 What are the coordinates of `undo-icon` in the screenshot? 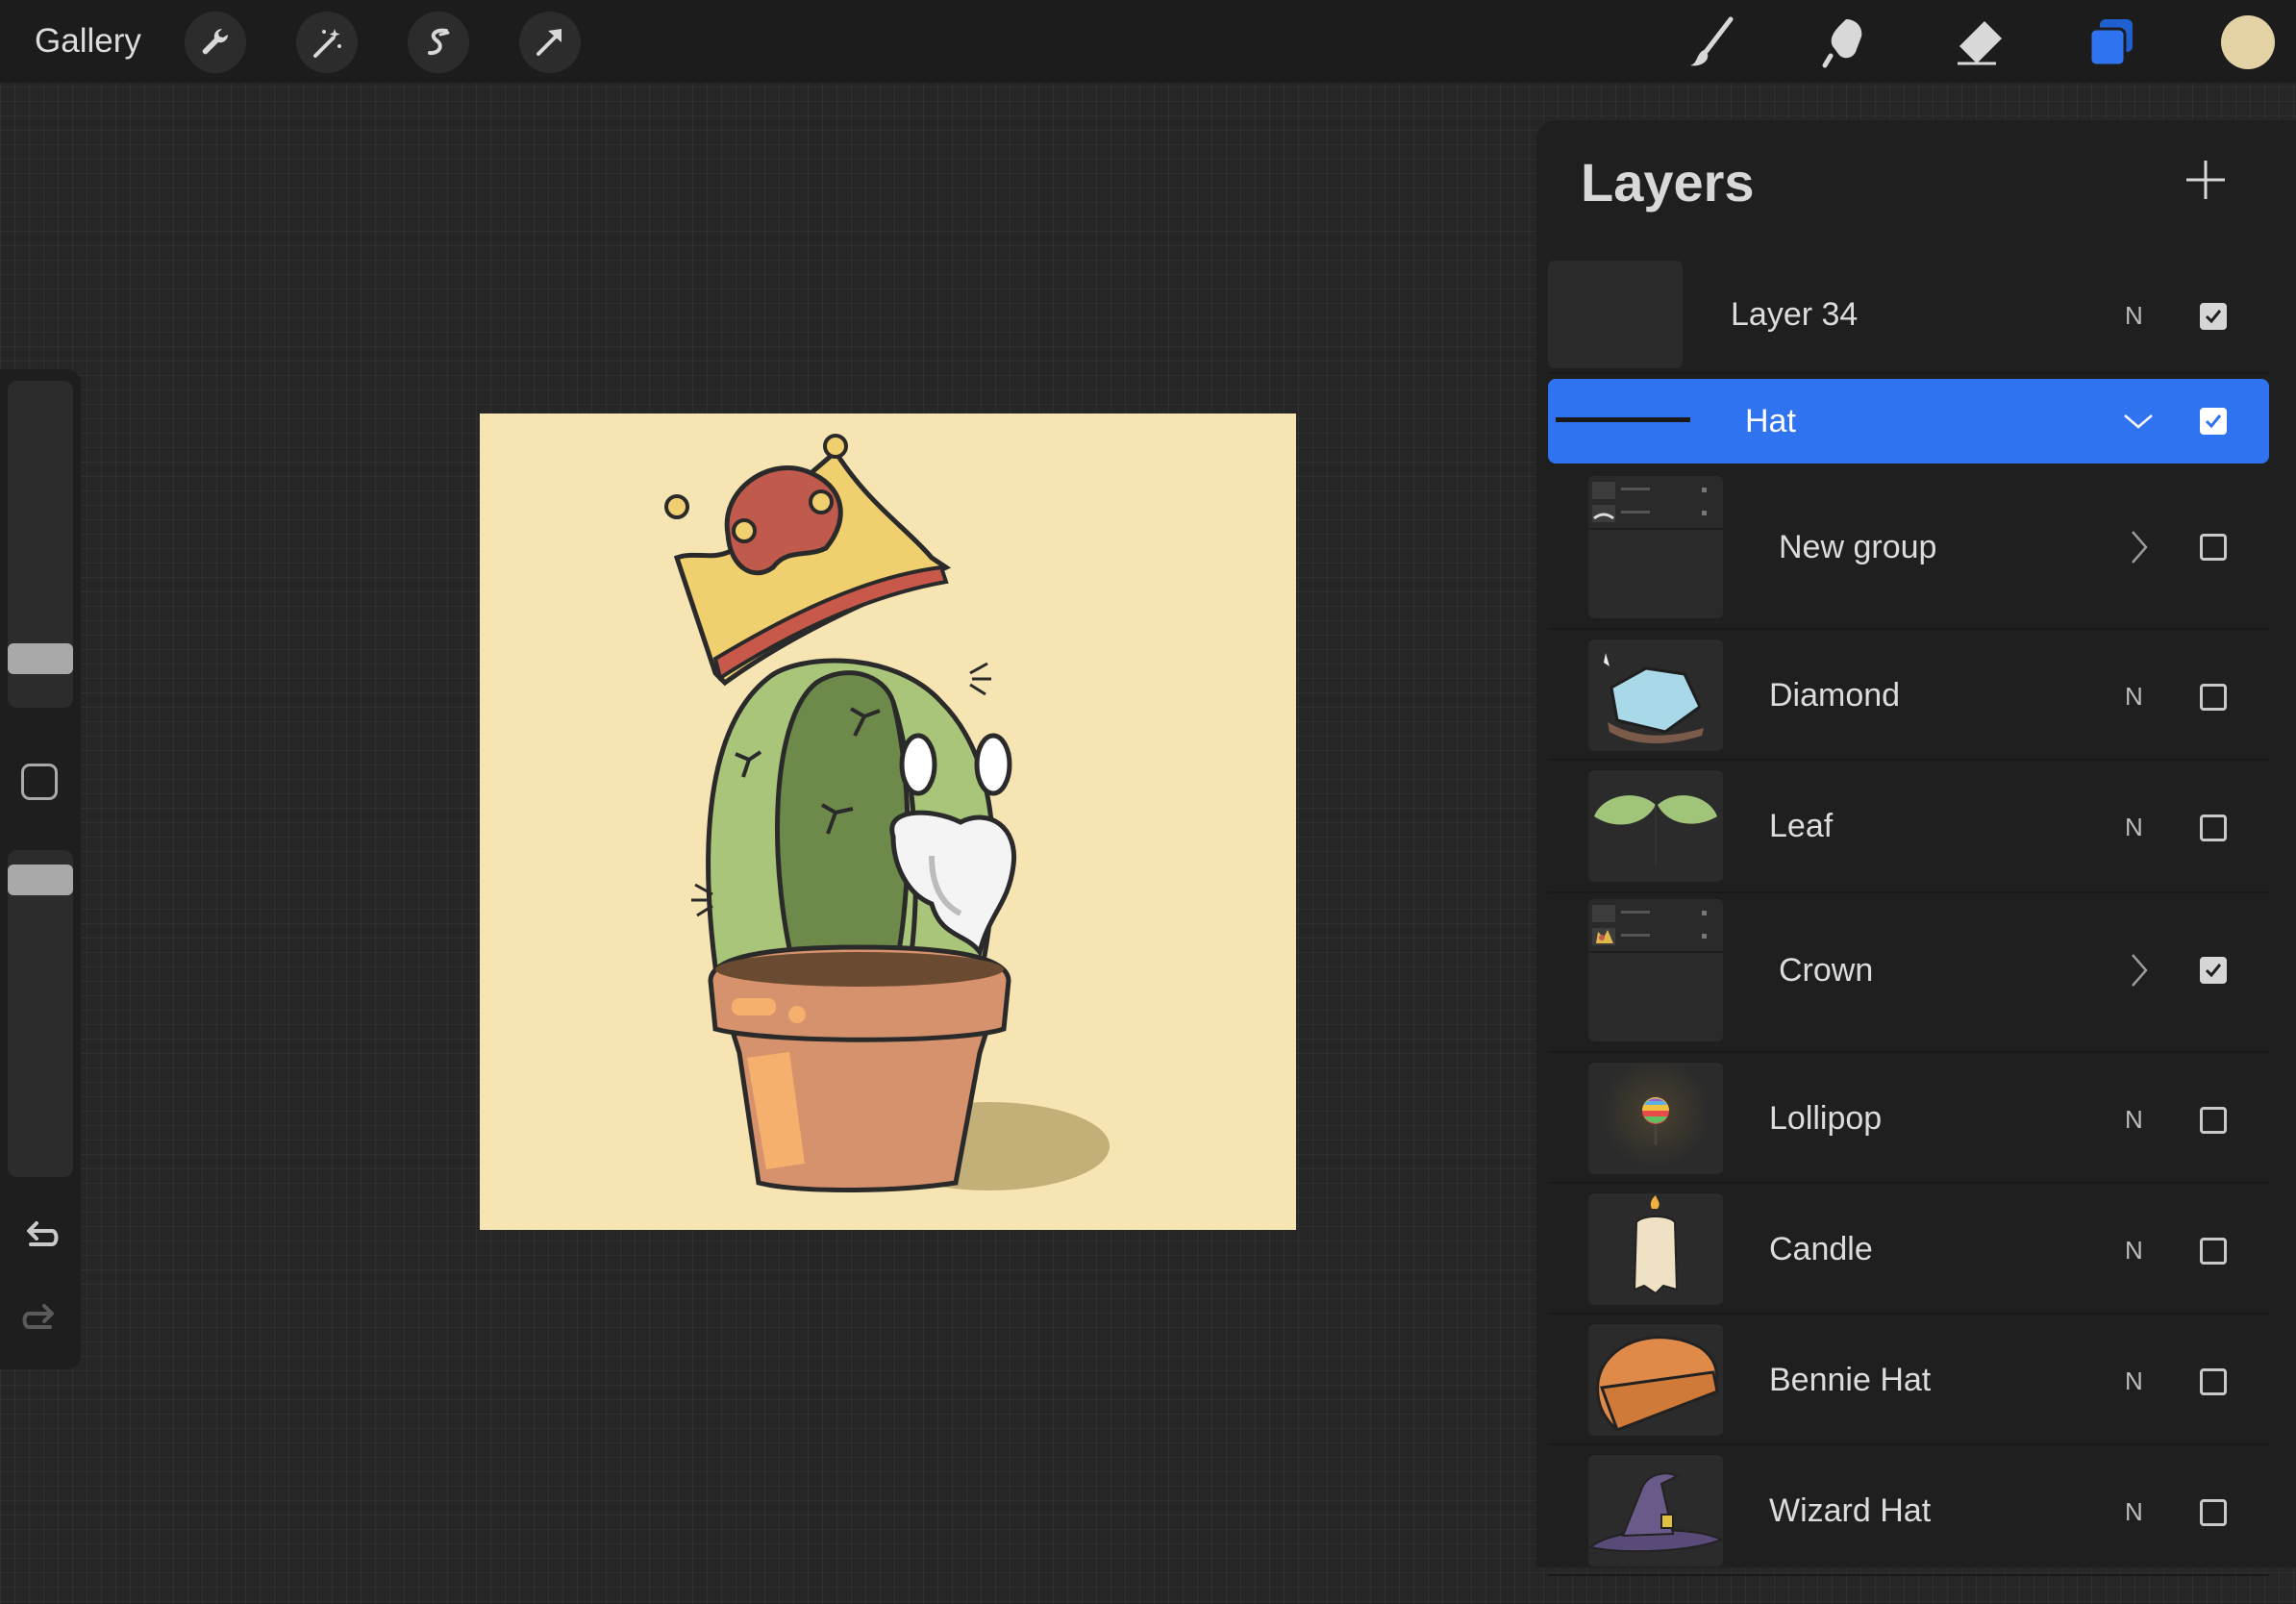 It's located at (40, 1239).